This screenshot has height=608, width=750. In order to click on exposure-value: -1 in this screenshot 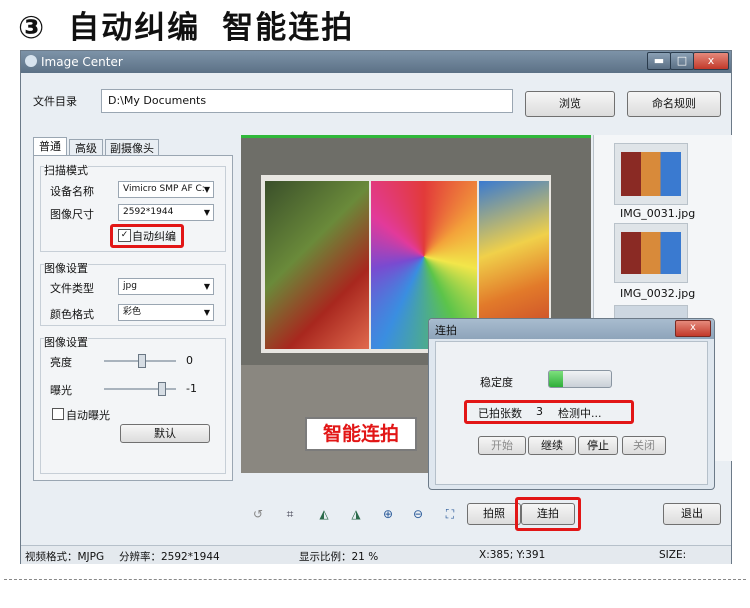, I will do `click(191, 388)`.